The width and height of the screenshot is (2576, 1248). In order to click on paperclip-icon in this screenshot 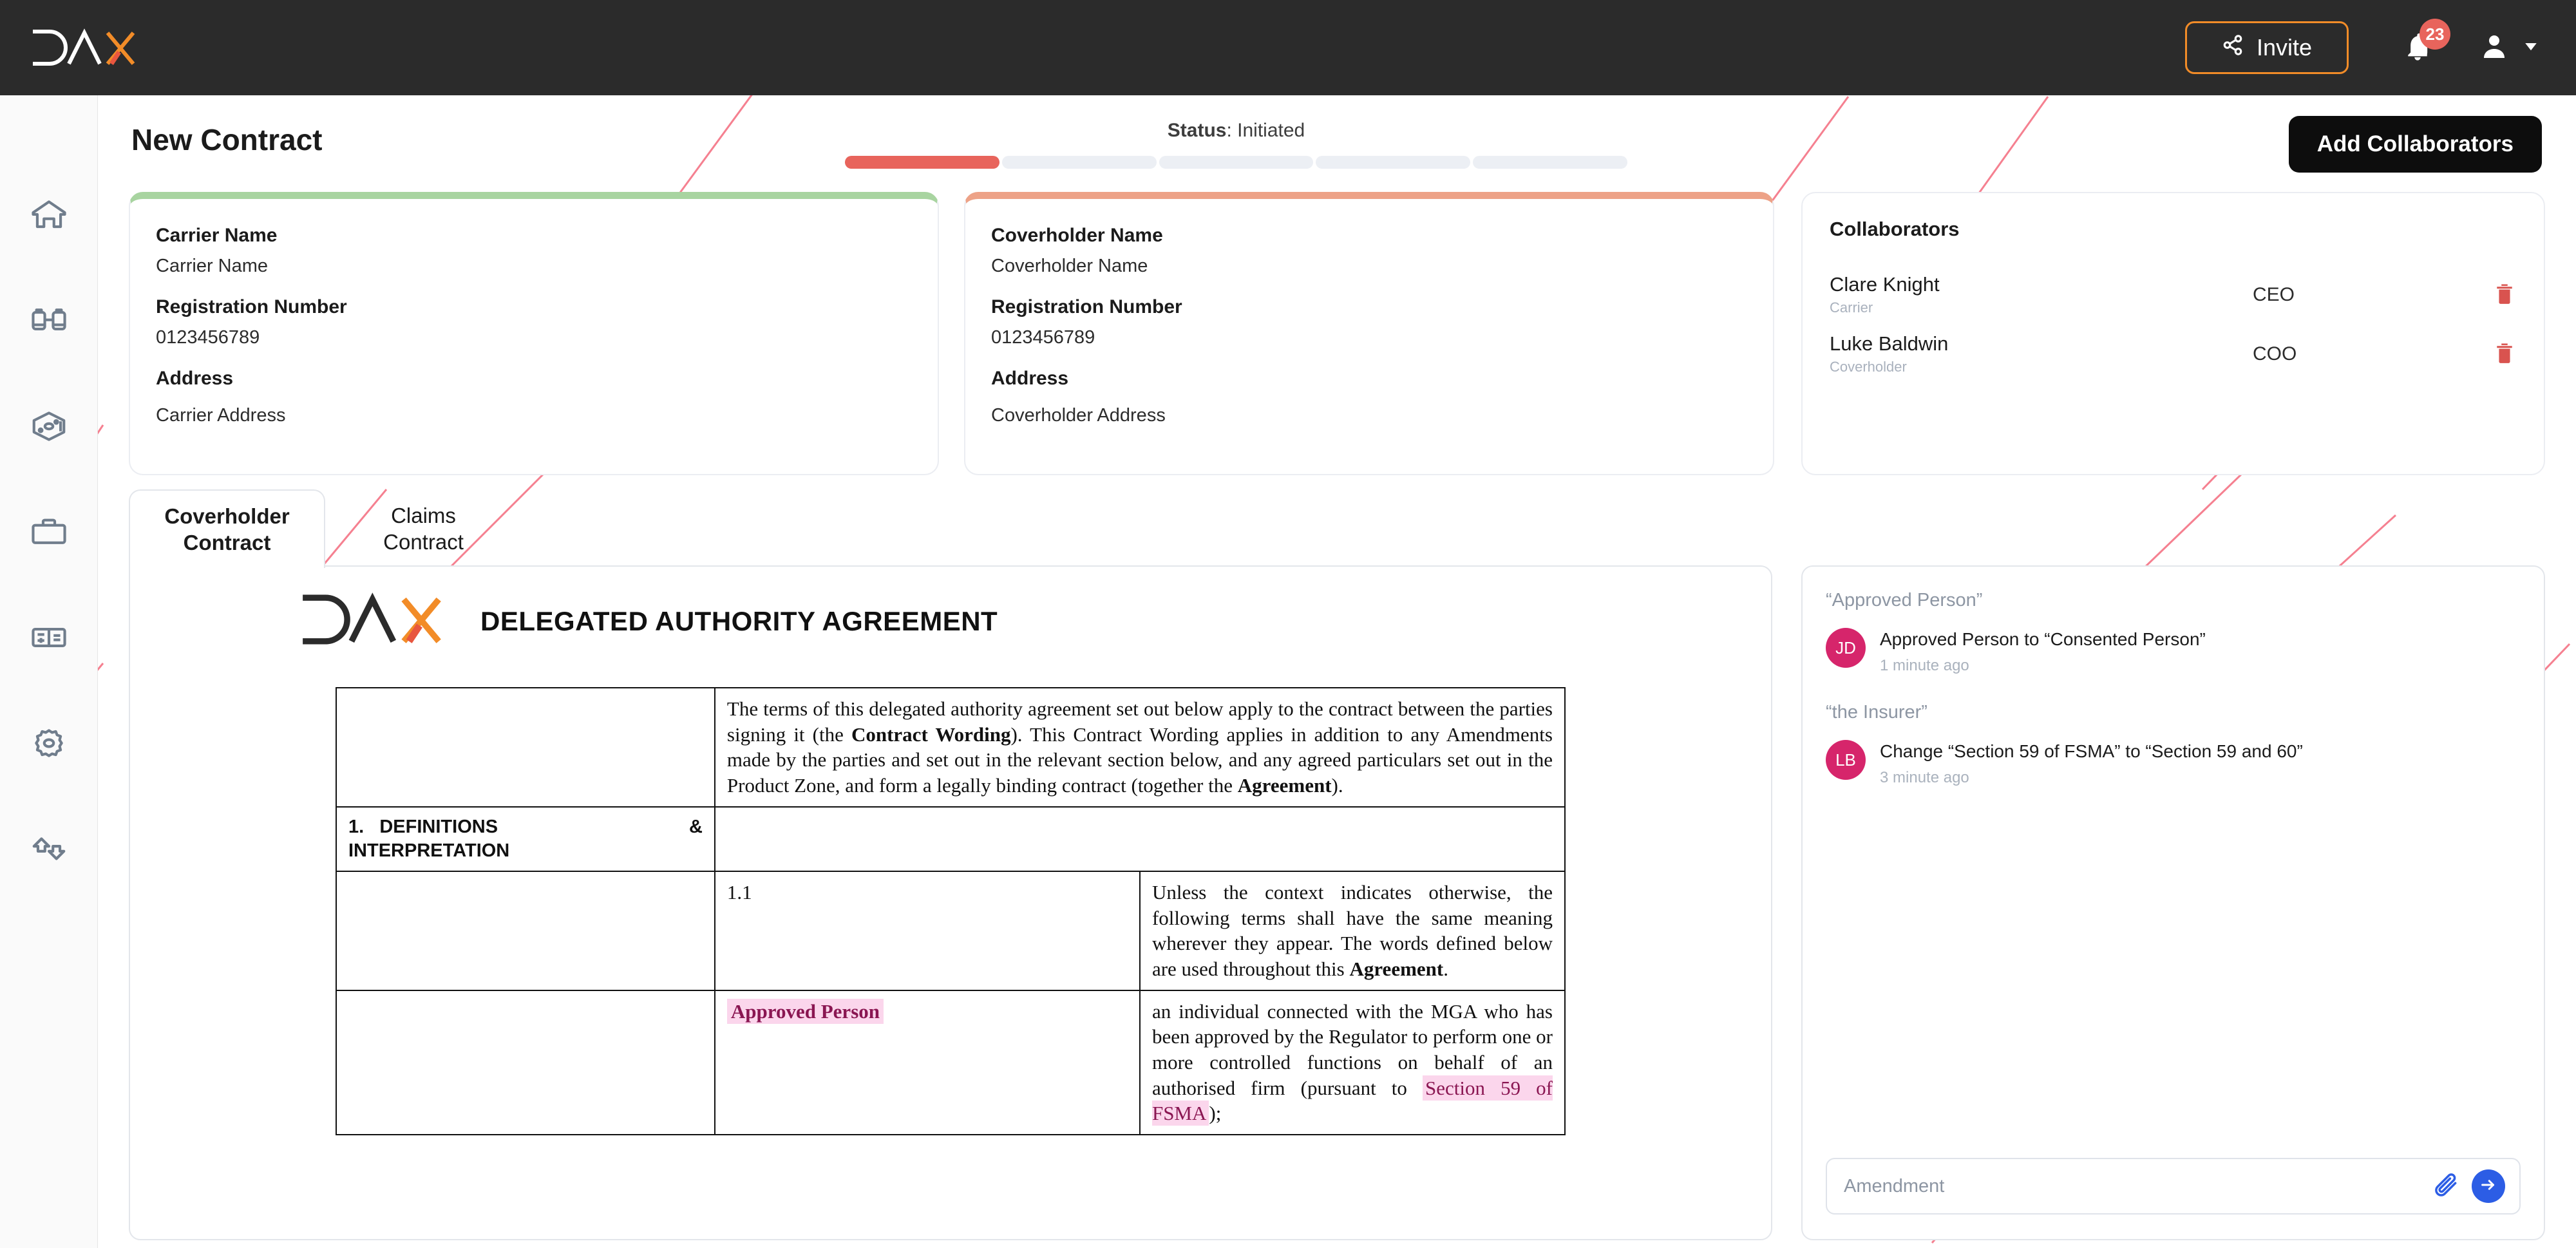, I will do `click(2446, 1186)`.